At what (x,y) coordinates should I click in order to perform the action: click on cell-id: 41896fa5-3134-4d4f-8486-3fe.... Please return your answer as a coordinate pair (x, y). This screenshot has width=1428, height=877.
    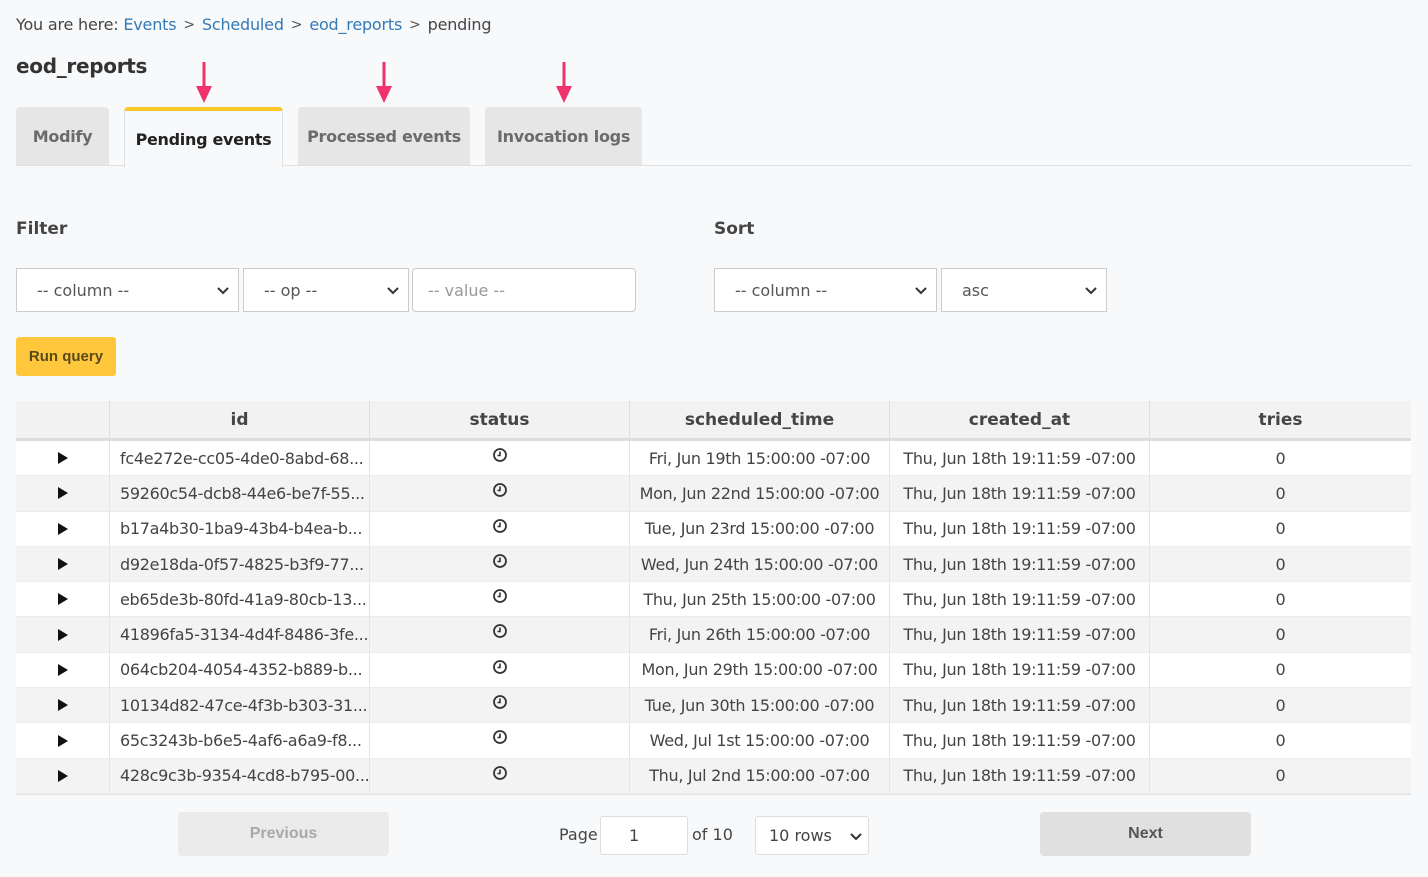
    Looking at the image, I should click on (240, 634).